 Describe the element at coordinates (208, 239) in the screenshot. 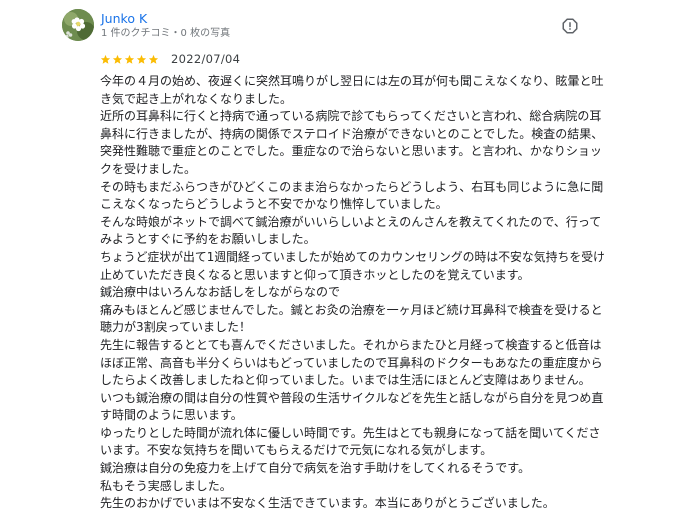

I see `review-text-line: みようとすぐに予約をお願いしました。` at that location.